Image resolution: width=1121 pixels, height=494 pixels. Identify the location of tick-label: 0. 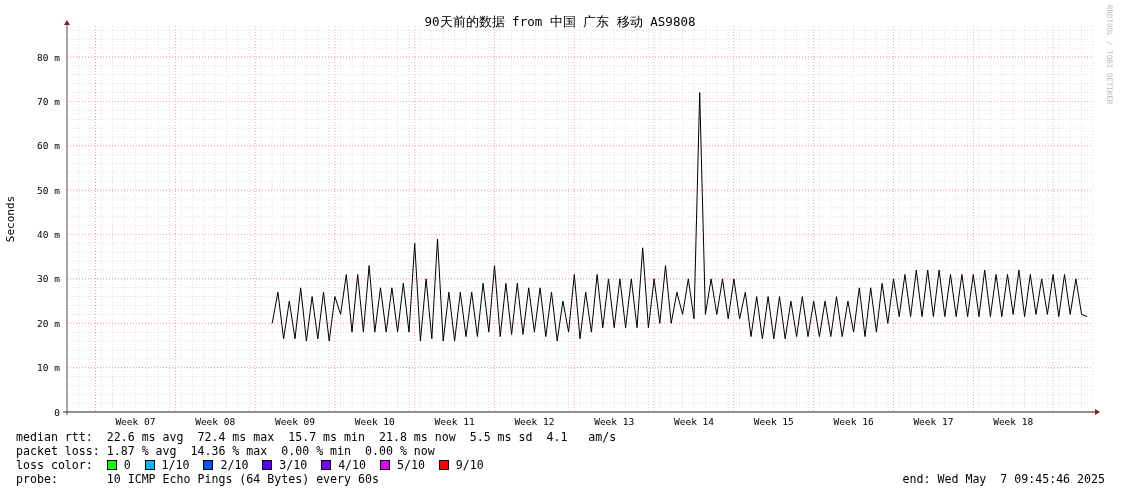
(57, 412).